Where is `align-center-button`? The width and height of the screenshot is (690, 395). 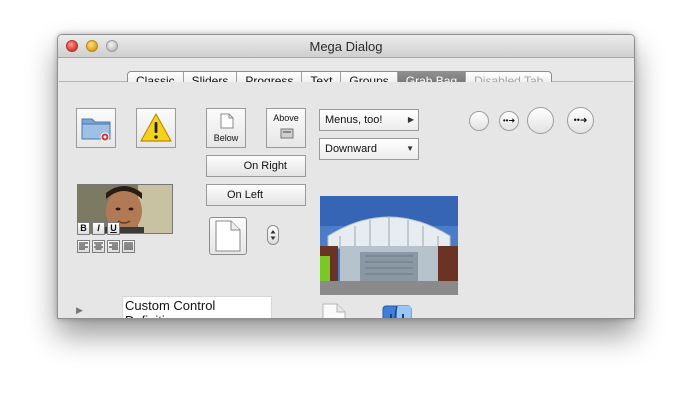
align-center-button is located at coordinates (98, 246).